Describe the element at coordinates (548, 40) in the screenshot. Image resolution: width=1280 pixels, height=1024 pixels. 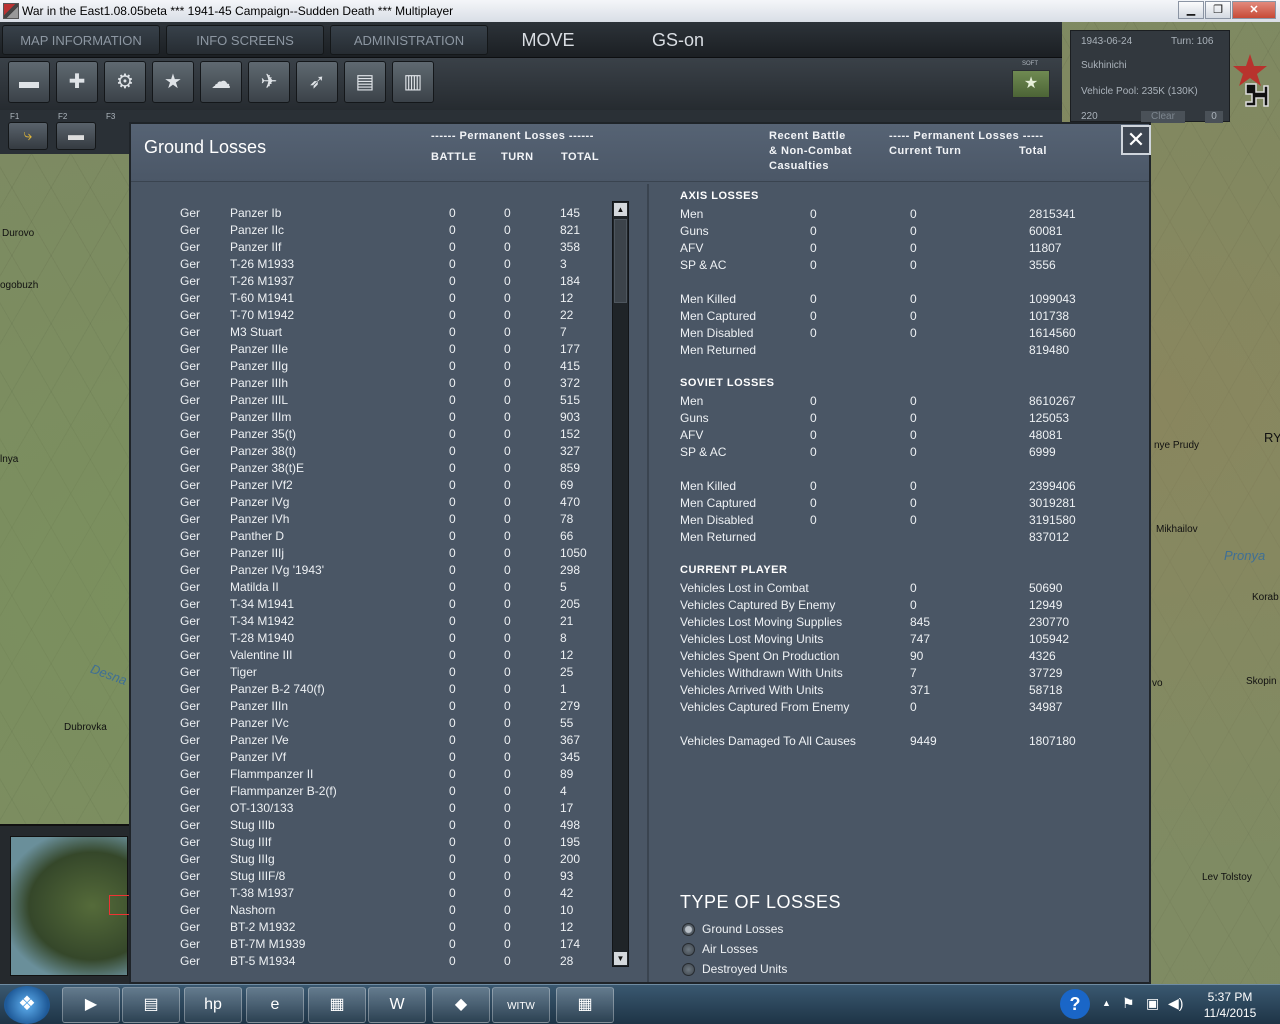
I see `move-mode-label: MOVE` at that location.